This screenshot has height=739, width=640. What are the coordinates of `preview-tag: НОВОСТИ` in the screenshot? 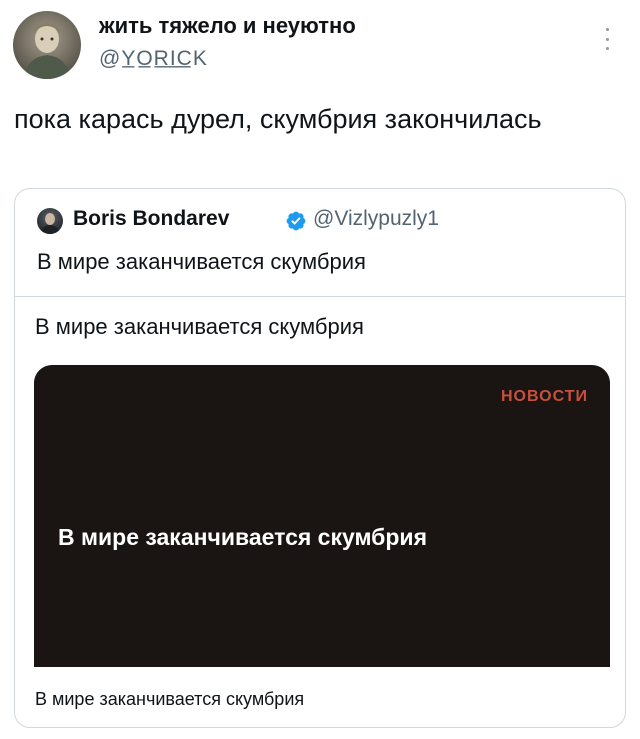 It's located at (544, 396).